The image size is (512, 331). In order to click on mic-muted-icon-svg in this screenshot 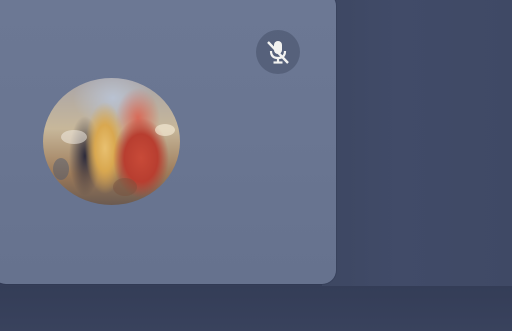, I will do `click(278, 52)`.